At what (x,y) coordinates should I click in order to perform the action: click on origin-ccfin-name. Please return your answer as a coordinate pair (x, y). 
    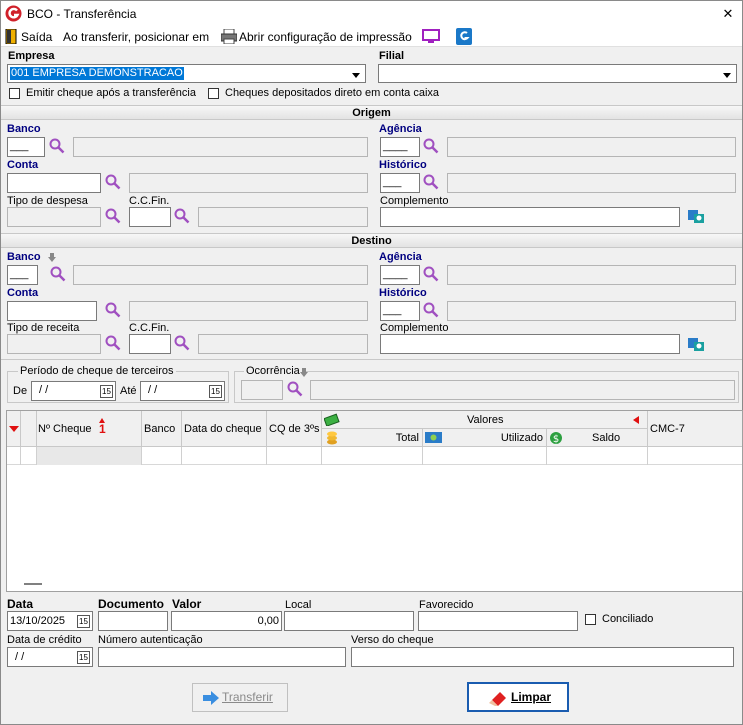
    Looking at the image, I should click on (283, 217).